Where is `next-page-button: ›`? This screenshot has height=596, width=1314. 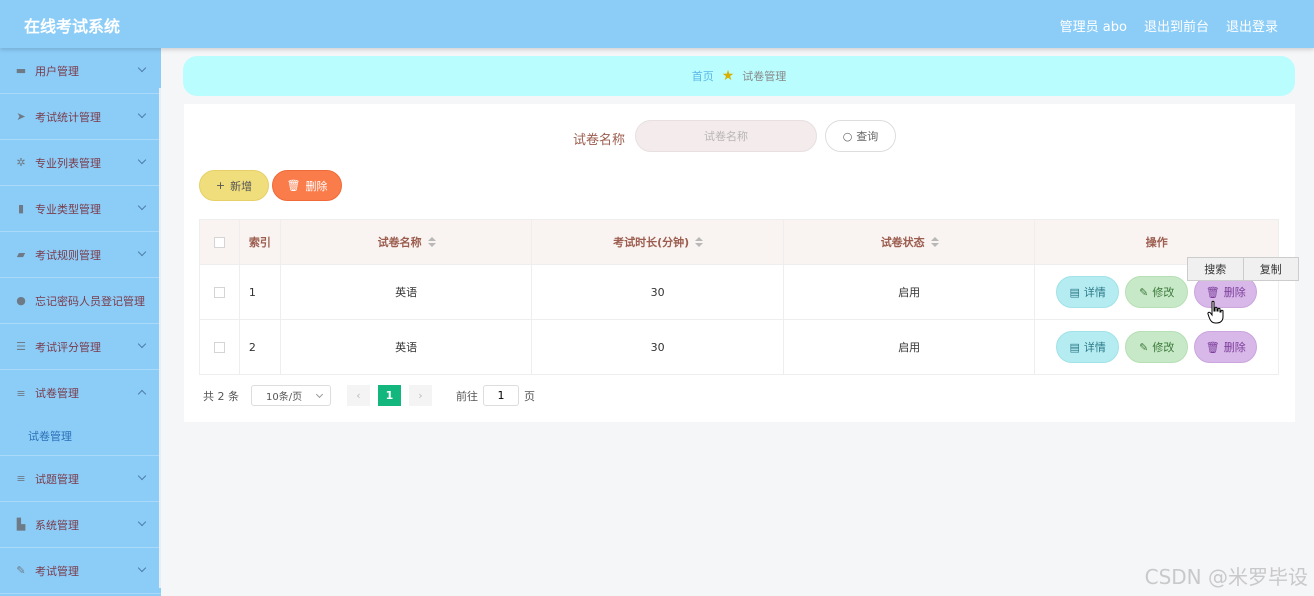 next-page-button: › is located at coordinates (420, 395).